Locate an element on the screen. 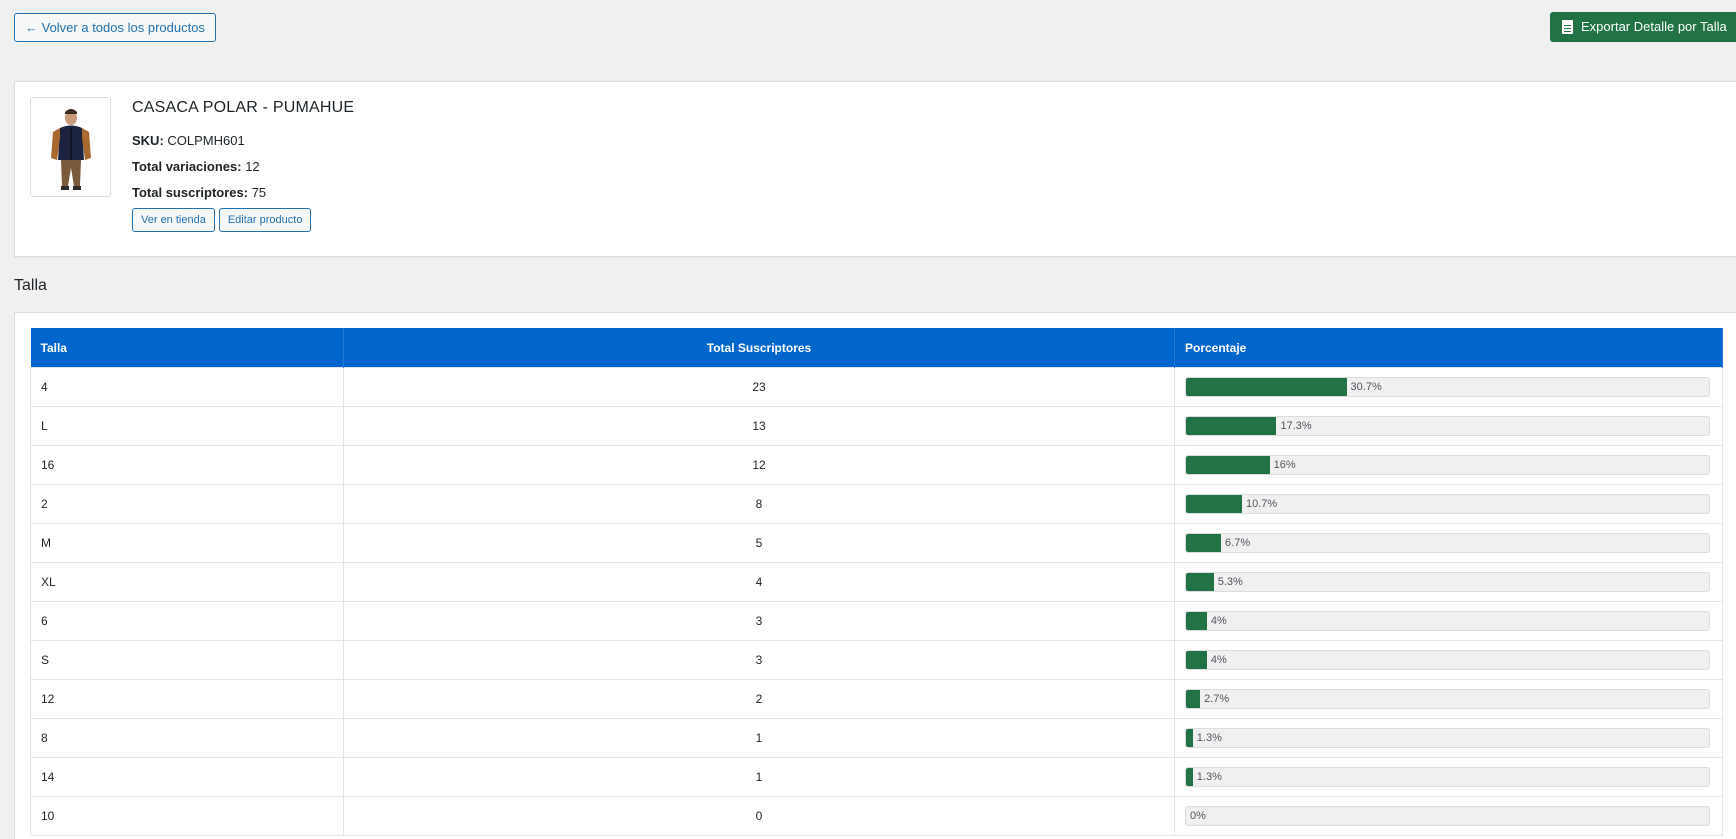  document-icon is located at coordinates (1567, 27).